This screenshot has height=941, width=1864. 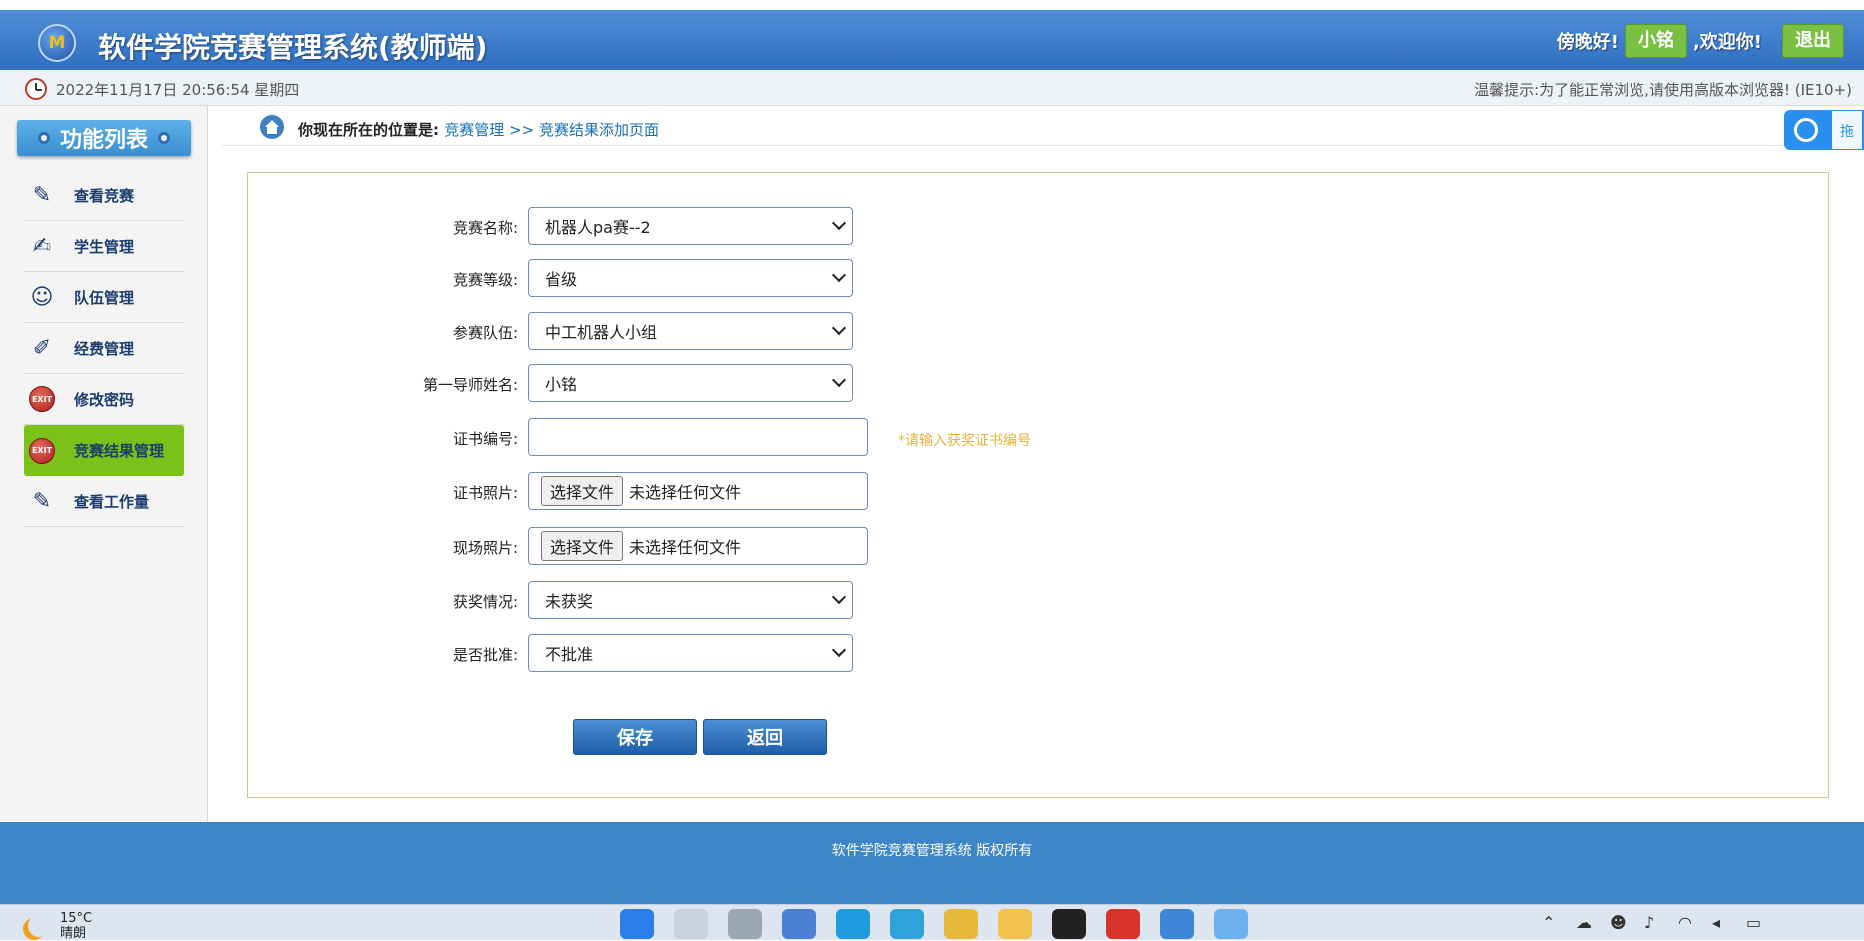 What do you see at coordinates (1177, 924) in the screenshot?
I see `photos-icon` at bounding box center [1177, 924].